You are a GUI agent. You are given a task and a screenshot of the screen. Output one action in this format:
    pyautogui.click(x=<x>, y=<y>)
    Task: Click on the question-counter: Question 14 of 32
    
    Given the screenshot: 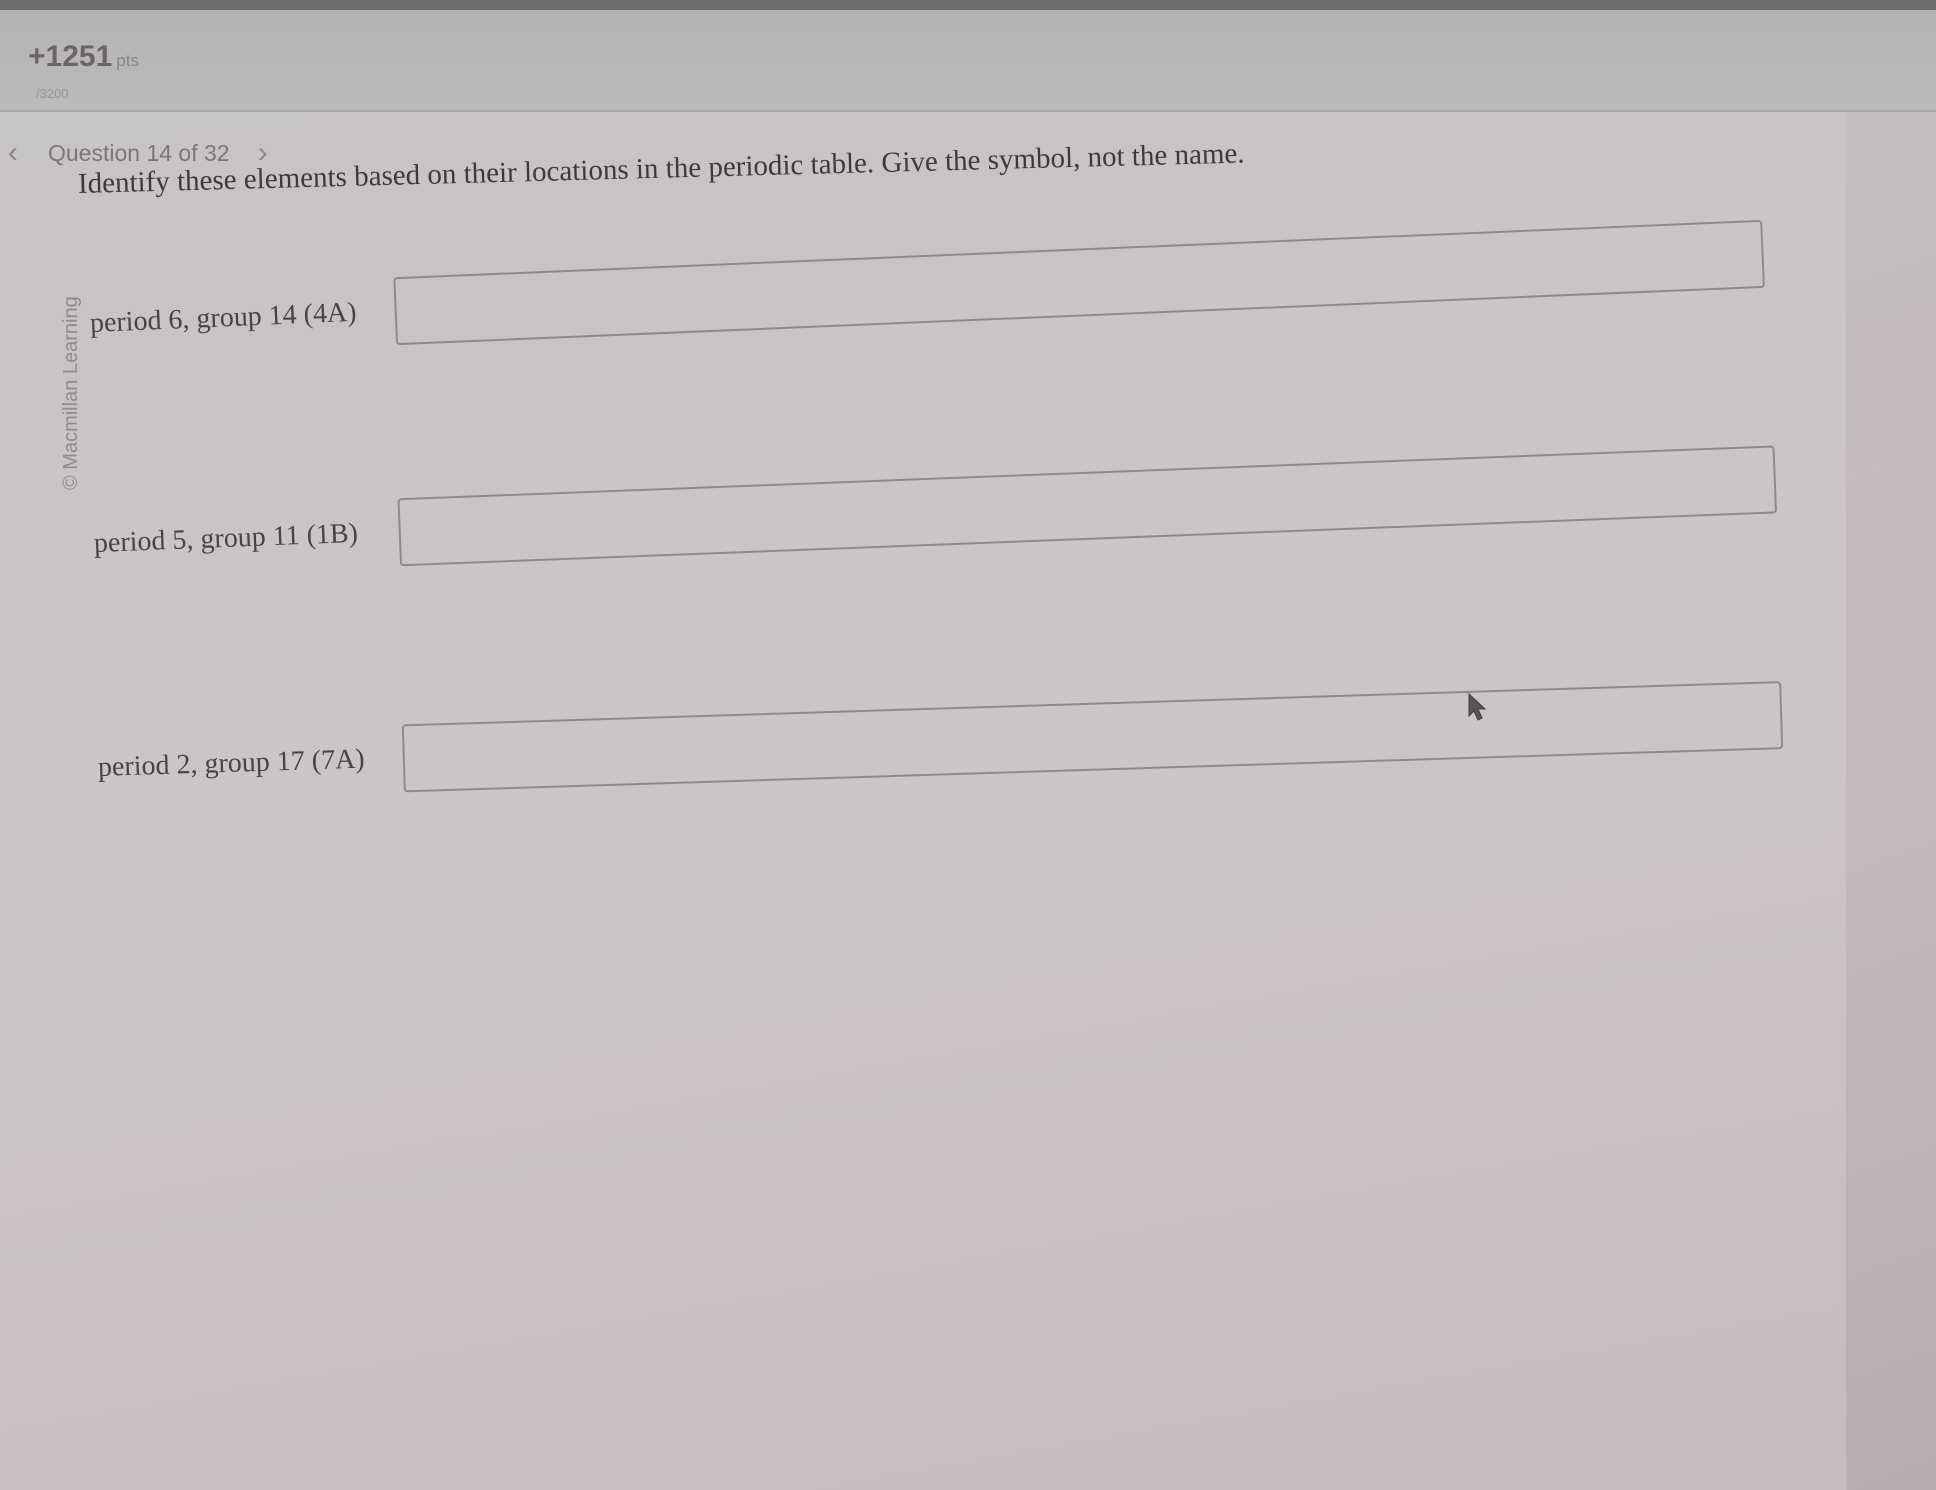 What is the action you would take?
    pyautogui.click(x=139, y=152)
    